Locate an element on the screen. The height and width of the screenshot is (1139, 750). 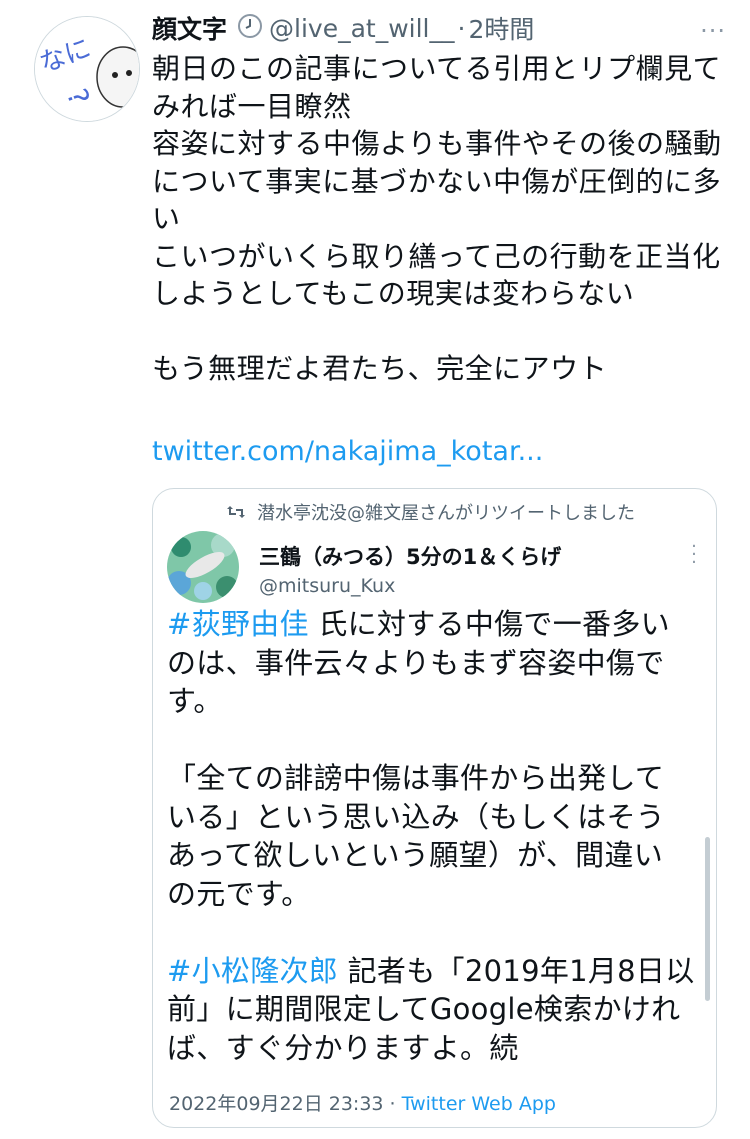
retweet-notice-text: 潜水亭沈没@雑文屋さんがリツイートしました is located at coordinates (446, 513).